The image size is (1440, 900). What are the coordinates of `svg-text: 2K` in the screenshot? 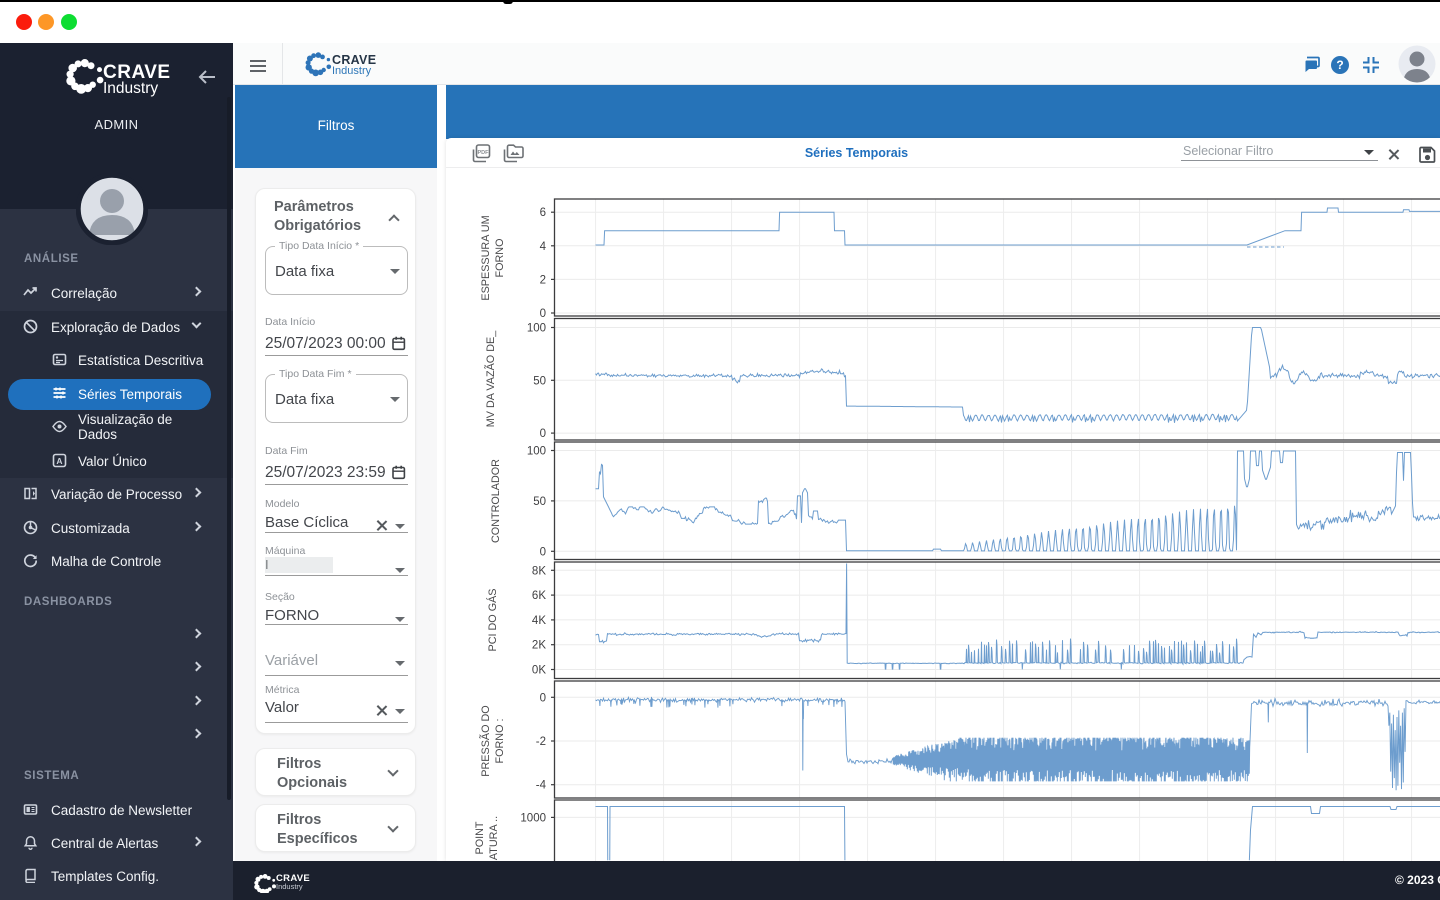 It's located at (539, 646).